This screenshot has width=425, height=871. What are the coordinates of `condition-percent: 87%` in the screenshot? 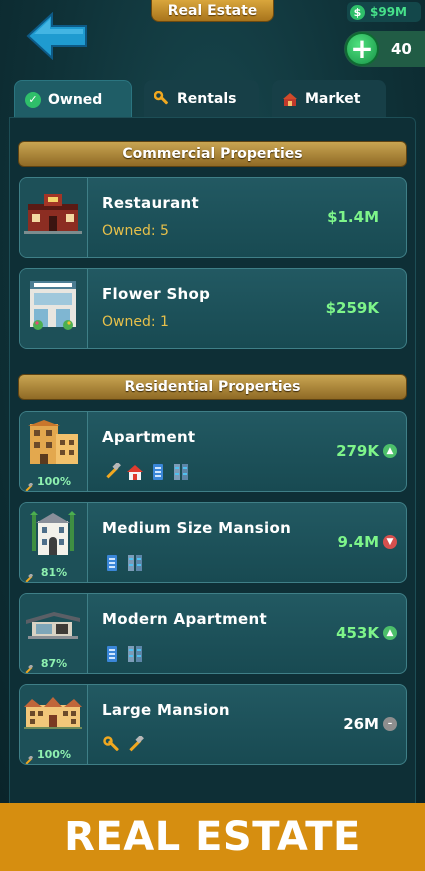 It's located at (54, 663).